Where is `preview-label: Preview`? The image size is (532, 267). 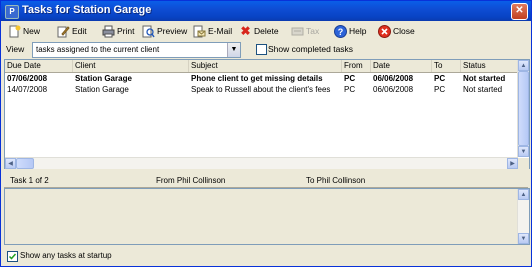
preview-label: Preview is located at coordinates (172, 31).